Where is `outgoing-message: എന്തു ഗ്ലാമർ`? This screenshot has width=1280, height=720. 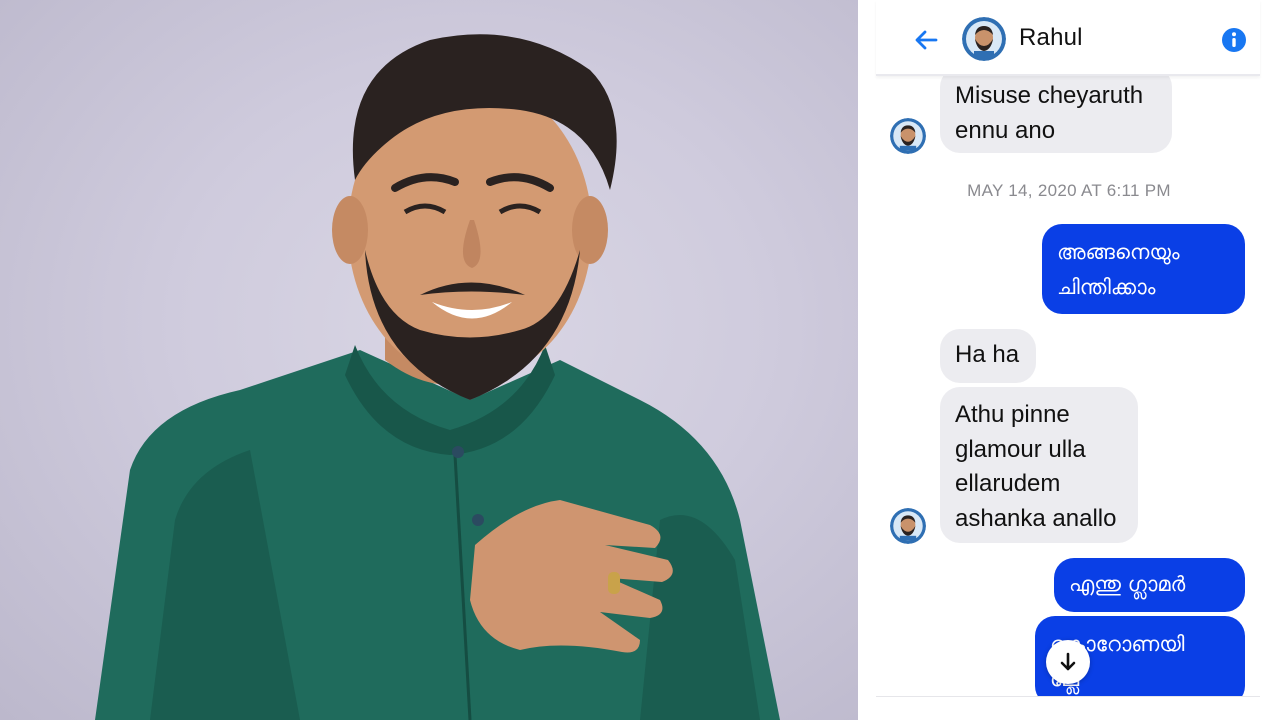 outgoing-message: എന്തു ഗ്ലാമർ is located at coordinates (1149, 585).